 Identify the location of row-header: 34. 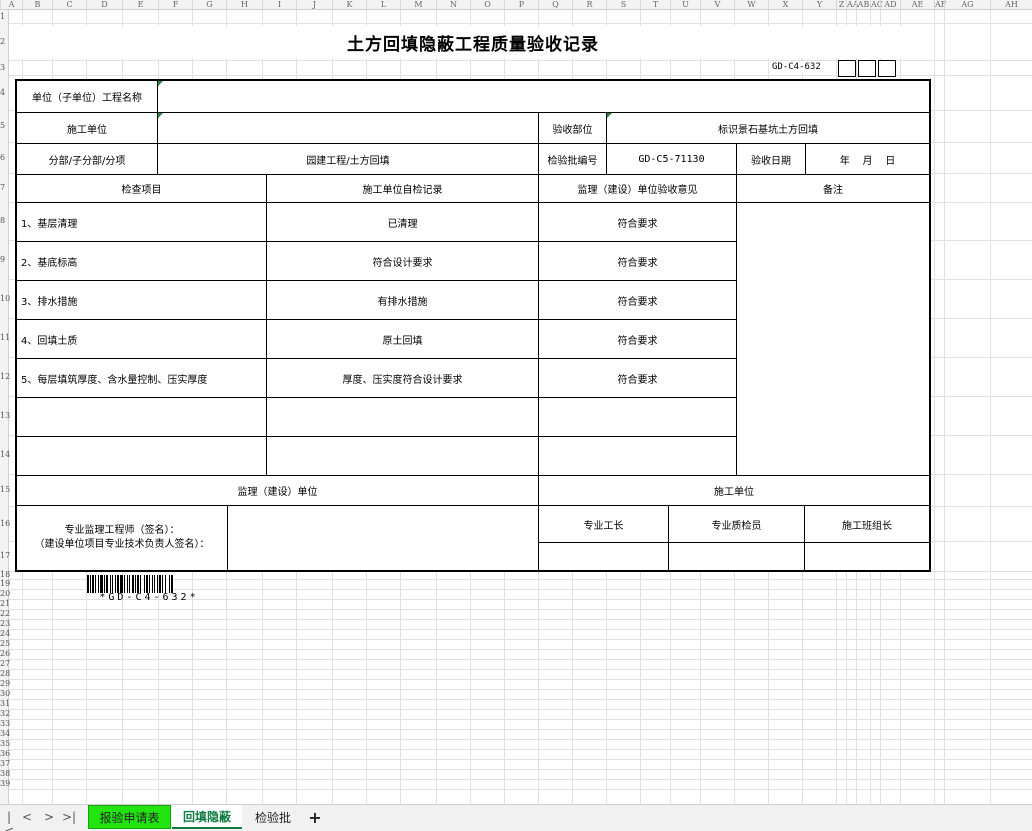
(5, 734).